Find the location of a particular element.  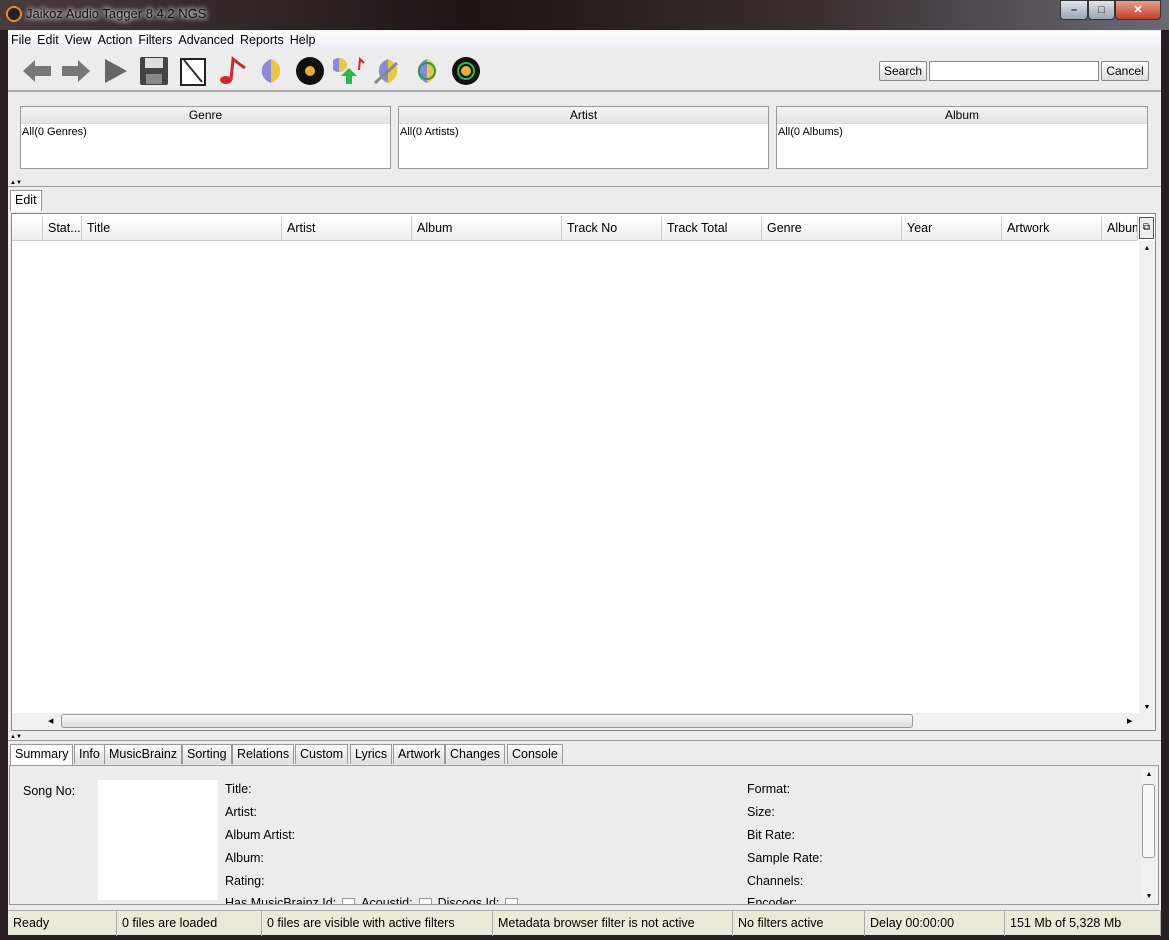

rating-label: Rating: is located at coordinates (245, 881).